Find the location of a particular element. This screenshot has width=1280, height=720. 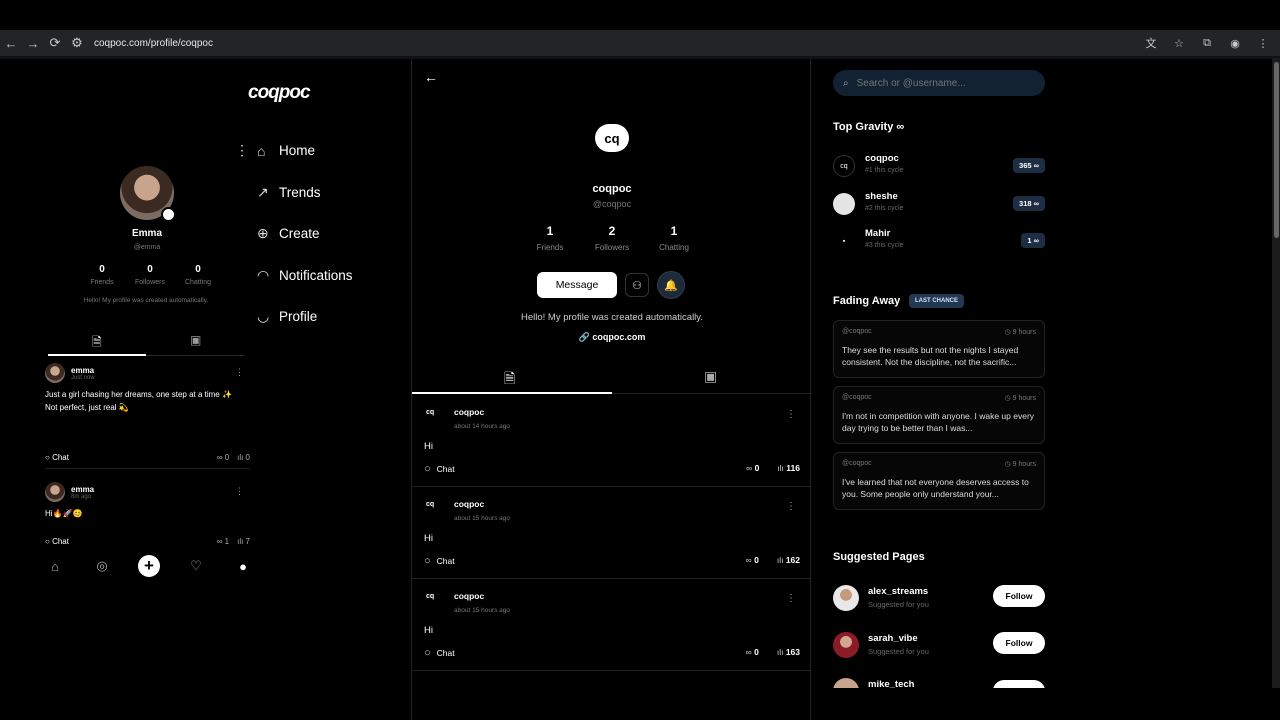

app-logo: coqpoc is located at coordinates (279, 93).